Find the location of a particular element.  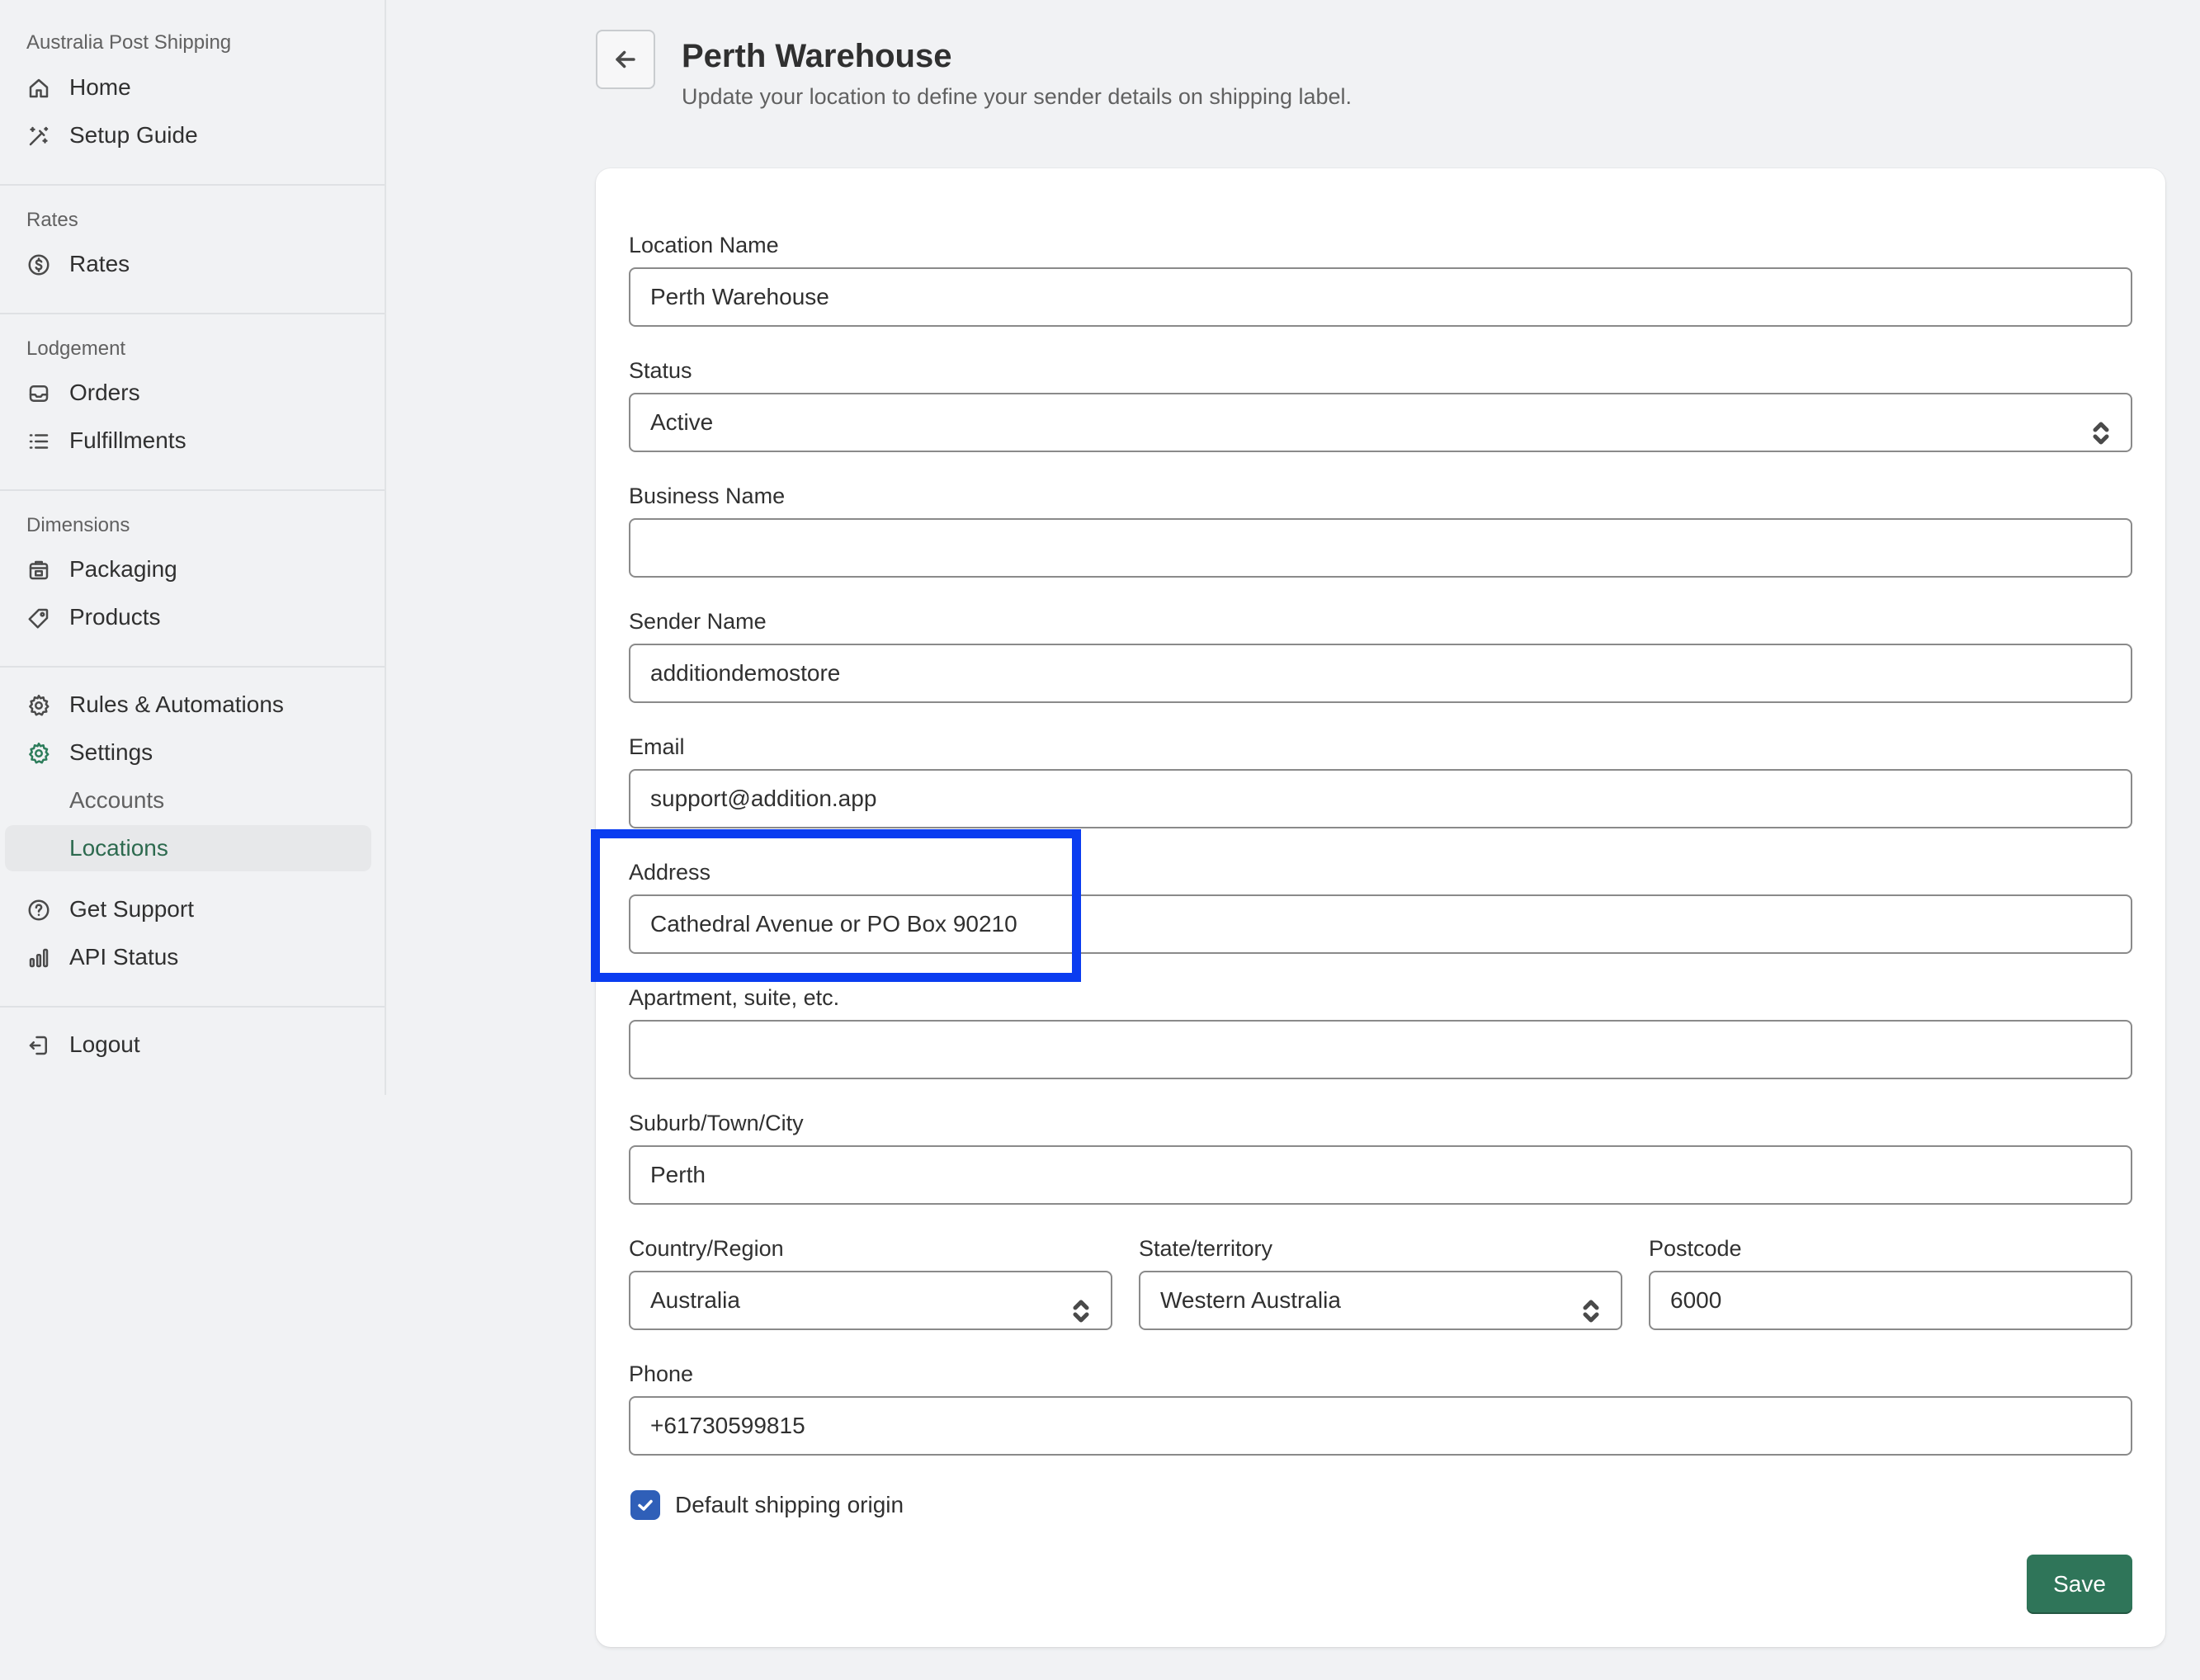

postcode-field: 6000 is located at coordinates (1890, 1300).